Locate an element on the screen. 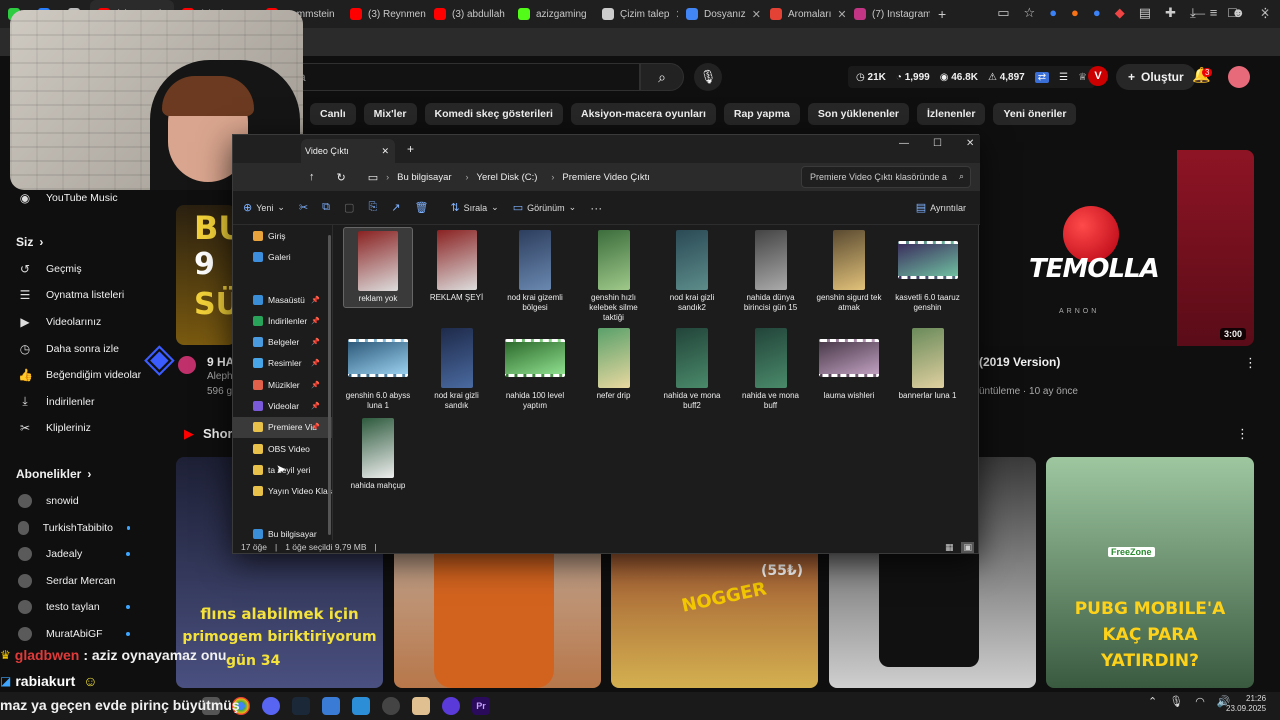  extension-icon: ◆ is located at coordinates (1120, 13).